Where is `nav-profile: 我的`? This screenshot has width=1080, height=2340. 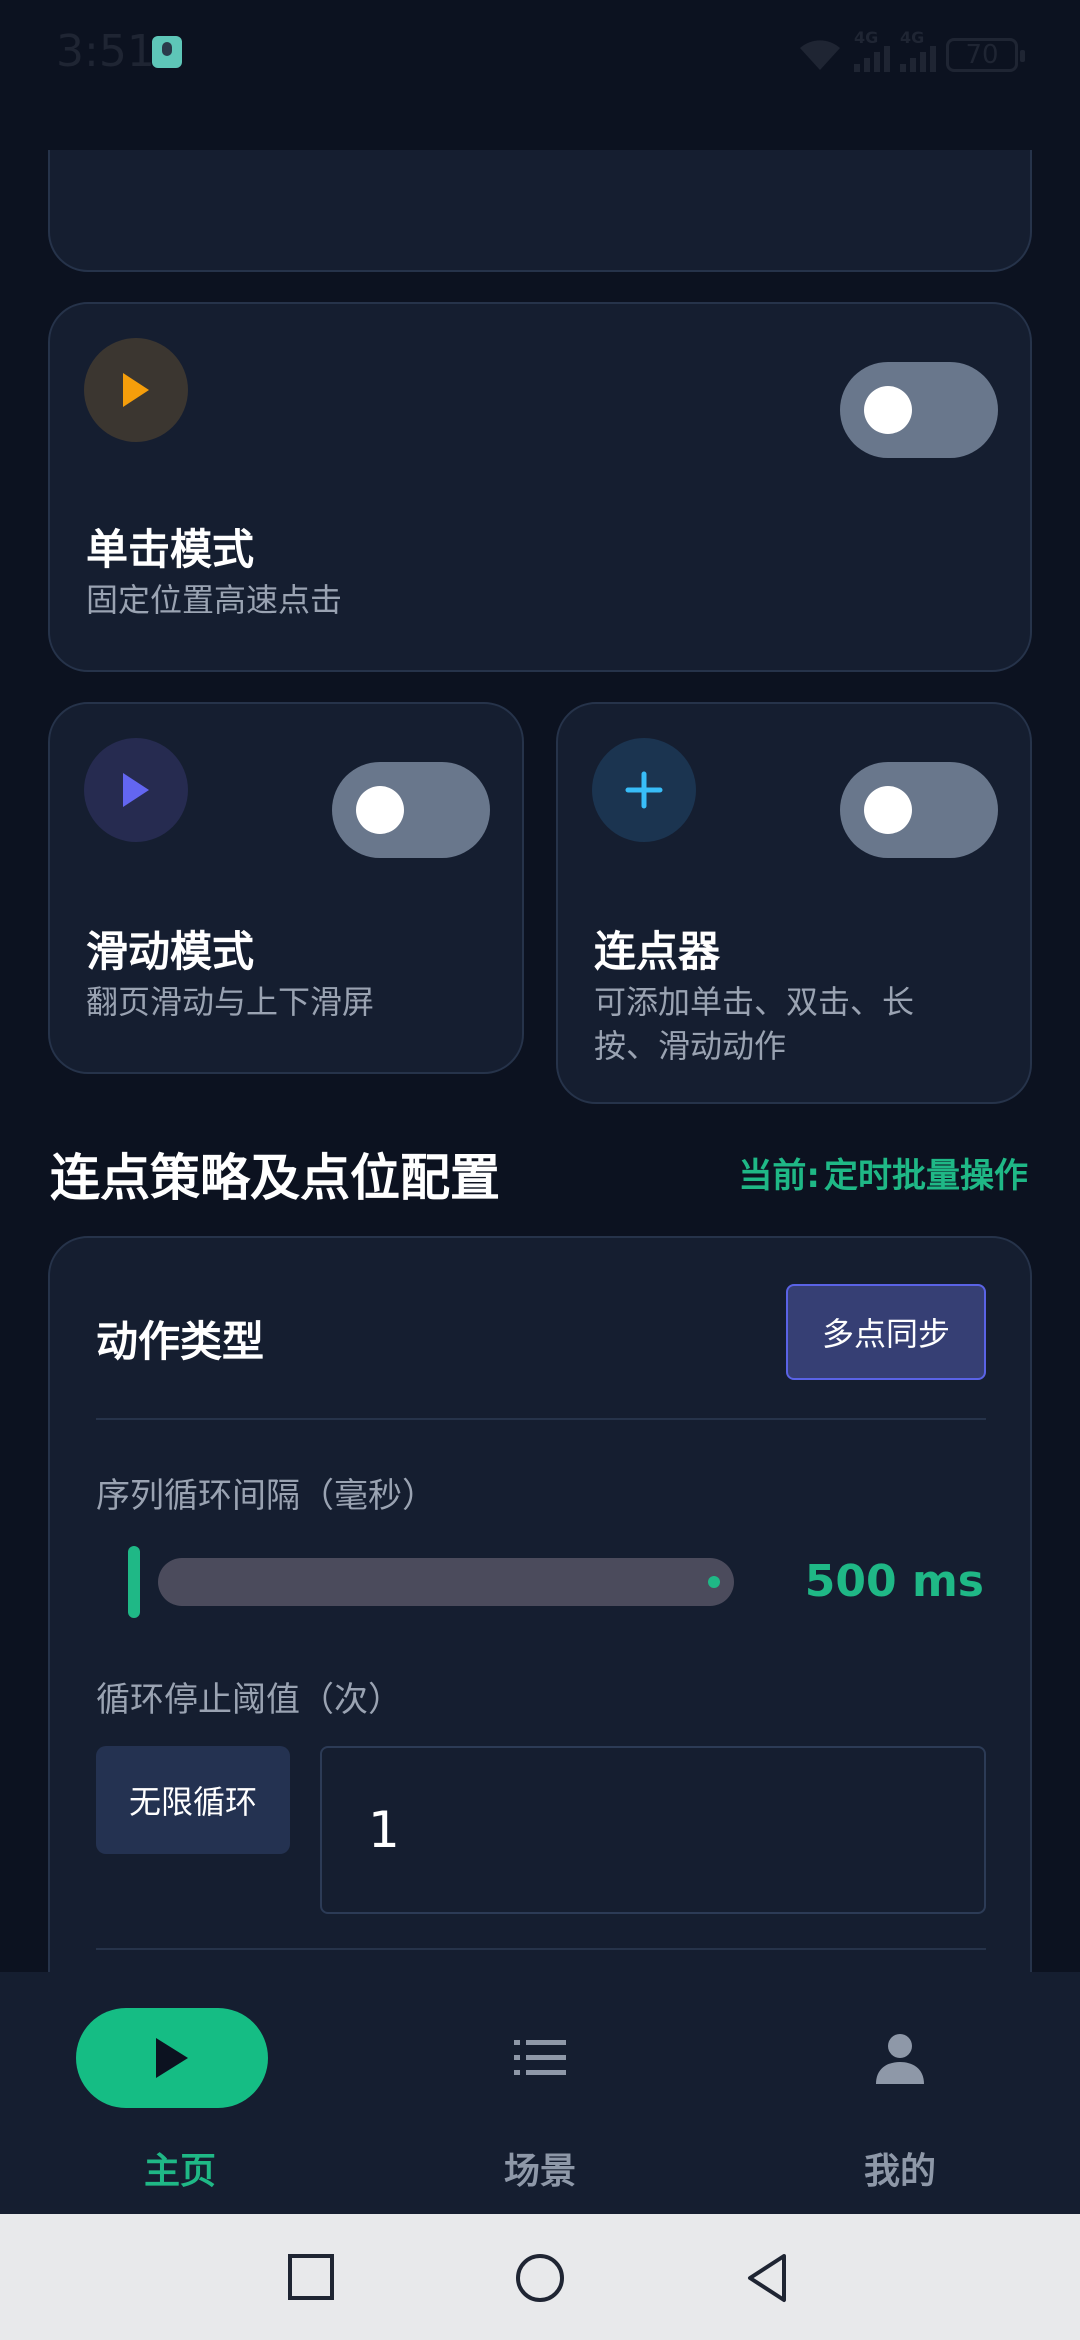 nav-profile: 我的 is located at coordinates (900, 2093).